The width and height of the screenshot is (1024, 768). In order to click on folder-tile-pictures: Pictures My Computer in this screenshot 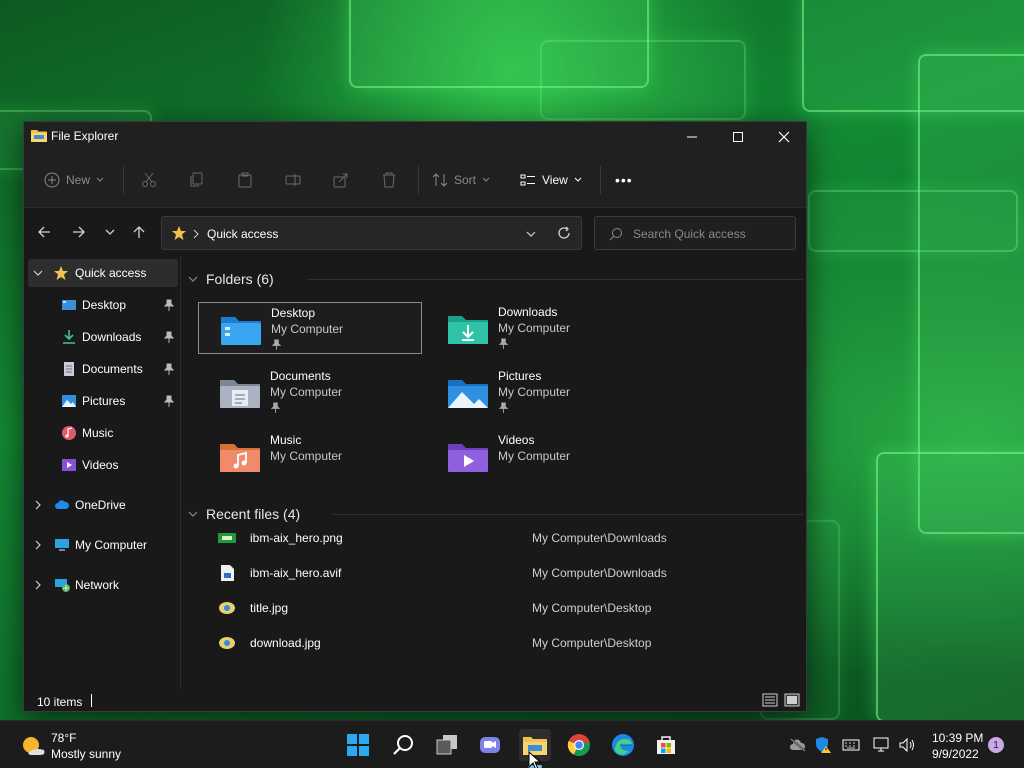, I will do `click(538, 392)`.